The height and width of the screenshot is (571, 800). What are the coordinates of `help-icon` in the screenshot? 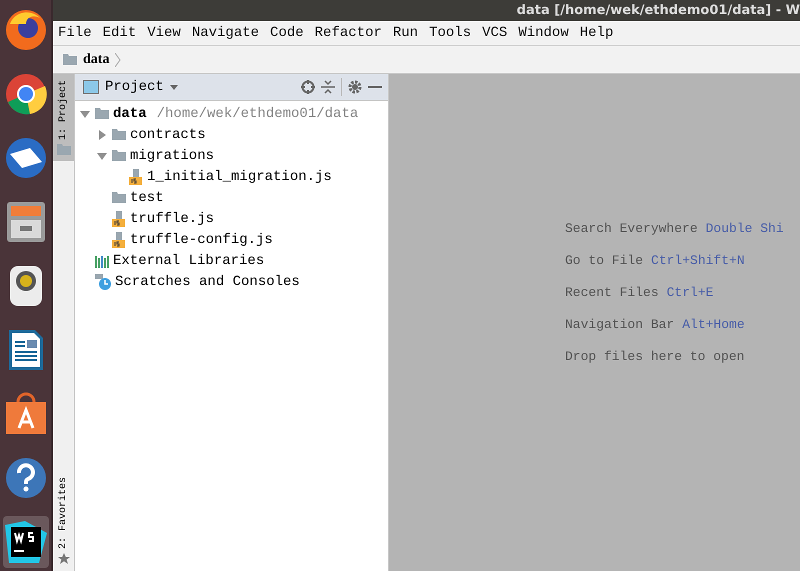 It's located at (25, 478).